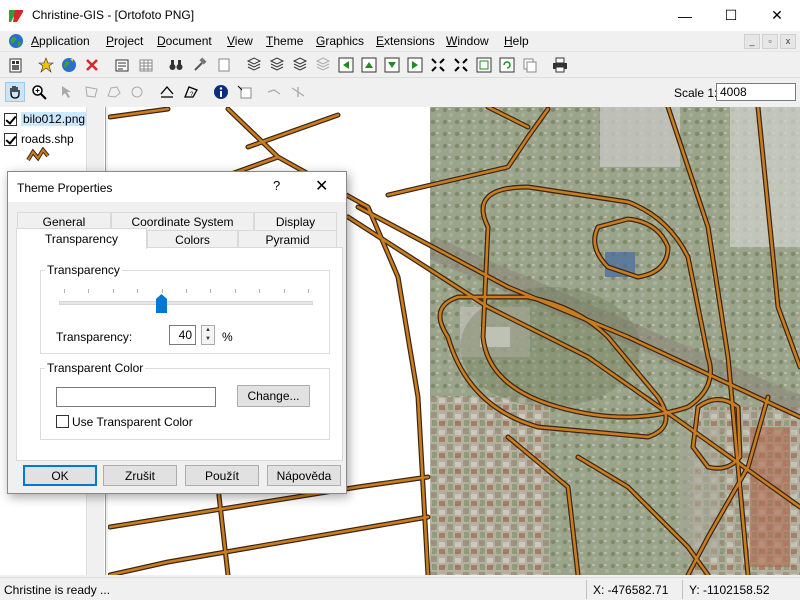 The height and width of the screenshot is (600, 800). I want to click on help-dialog-button: Nápověda, so click(304, 475).